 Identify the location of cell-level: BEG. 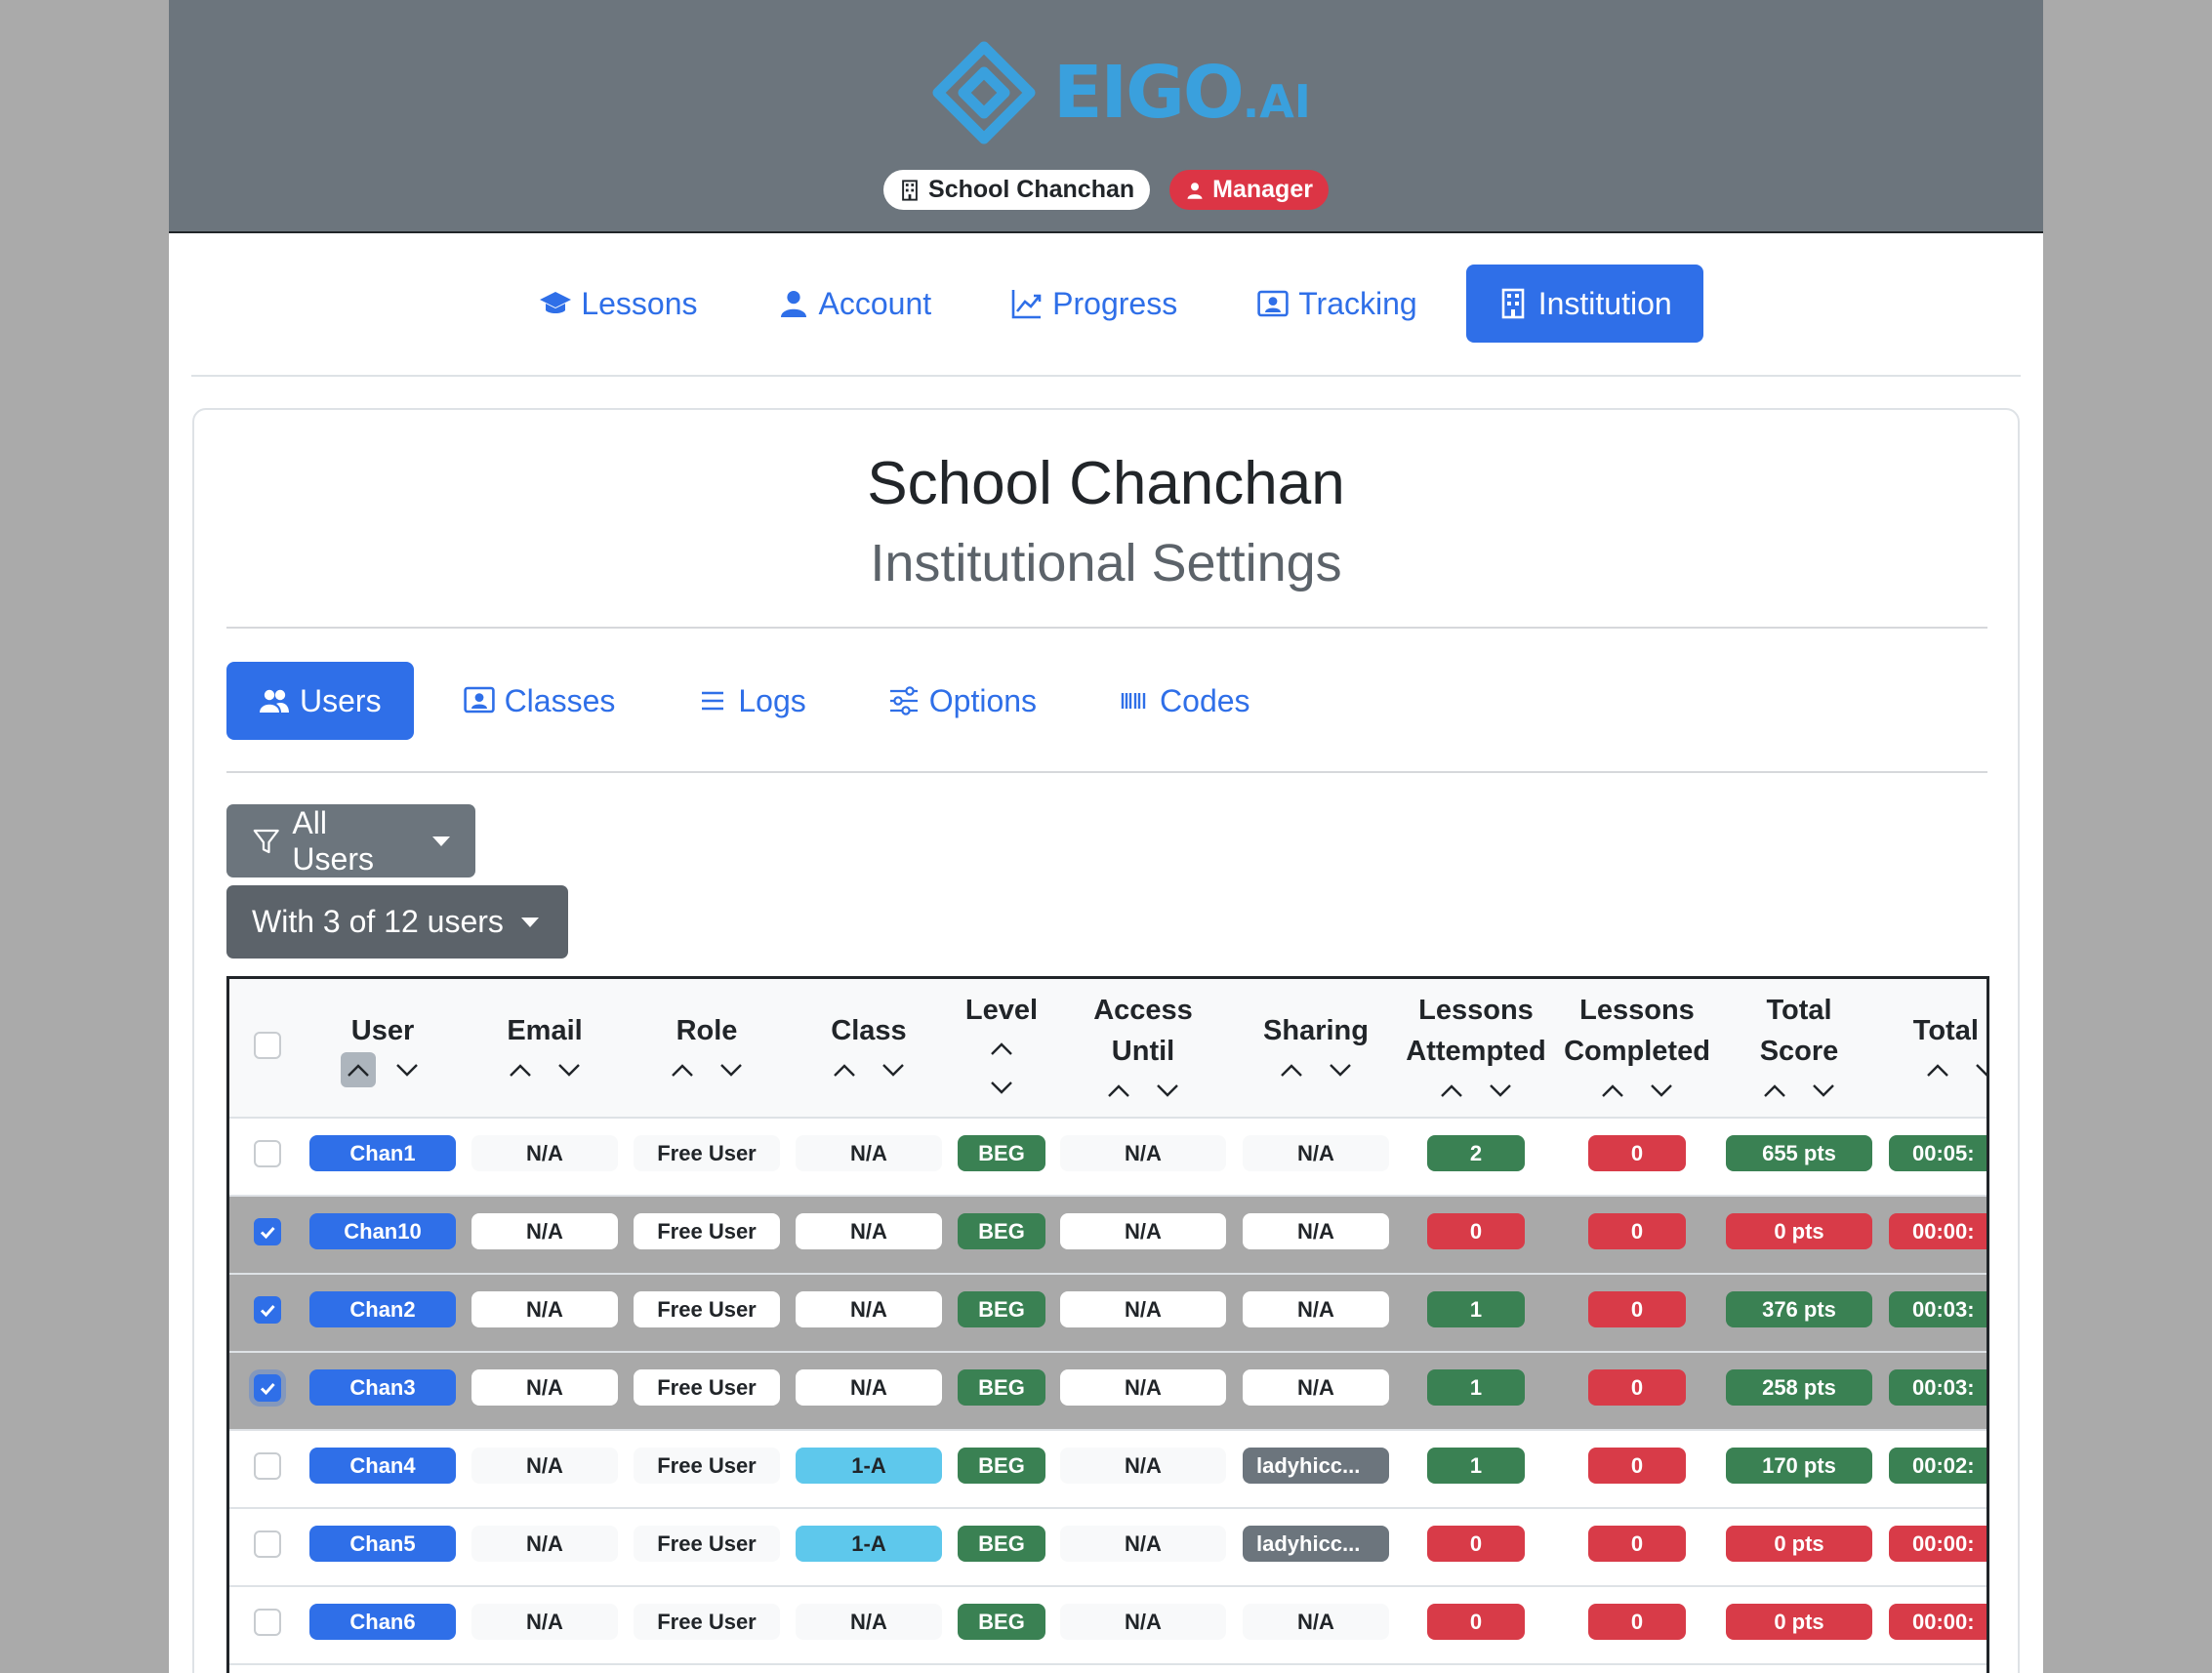
(1001, 1387).